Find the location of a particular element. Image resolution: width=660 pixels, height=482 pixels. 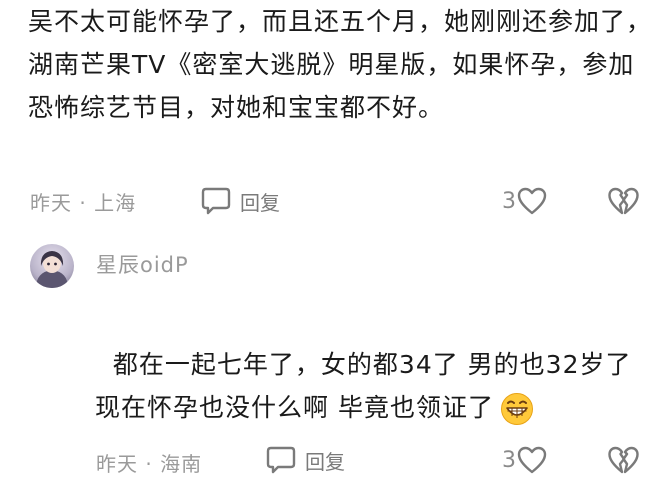

comment-body: 都在一起七年了，女的都34了 男的也32岁了 现在怀孕也没什么啊 毕竟也领证了 is located at coordinates (368, 386).